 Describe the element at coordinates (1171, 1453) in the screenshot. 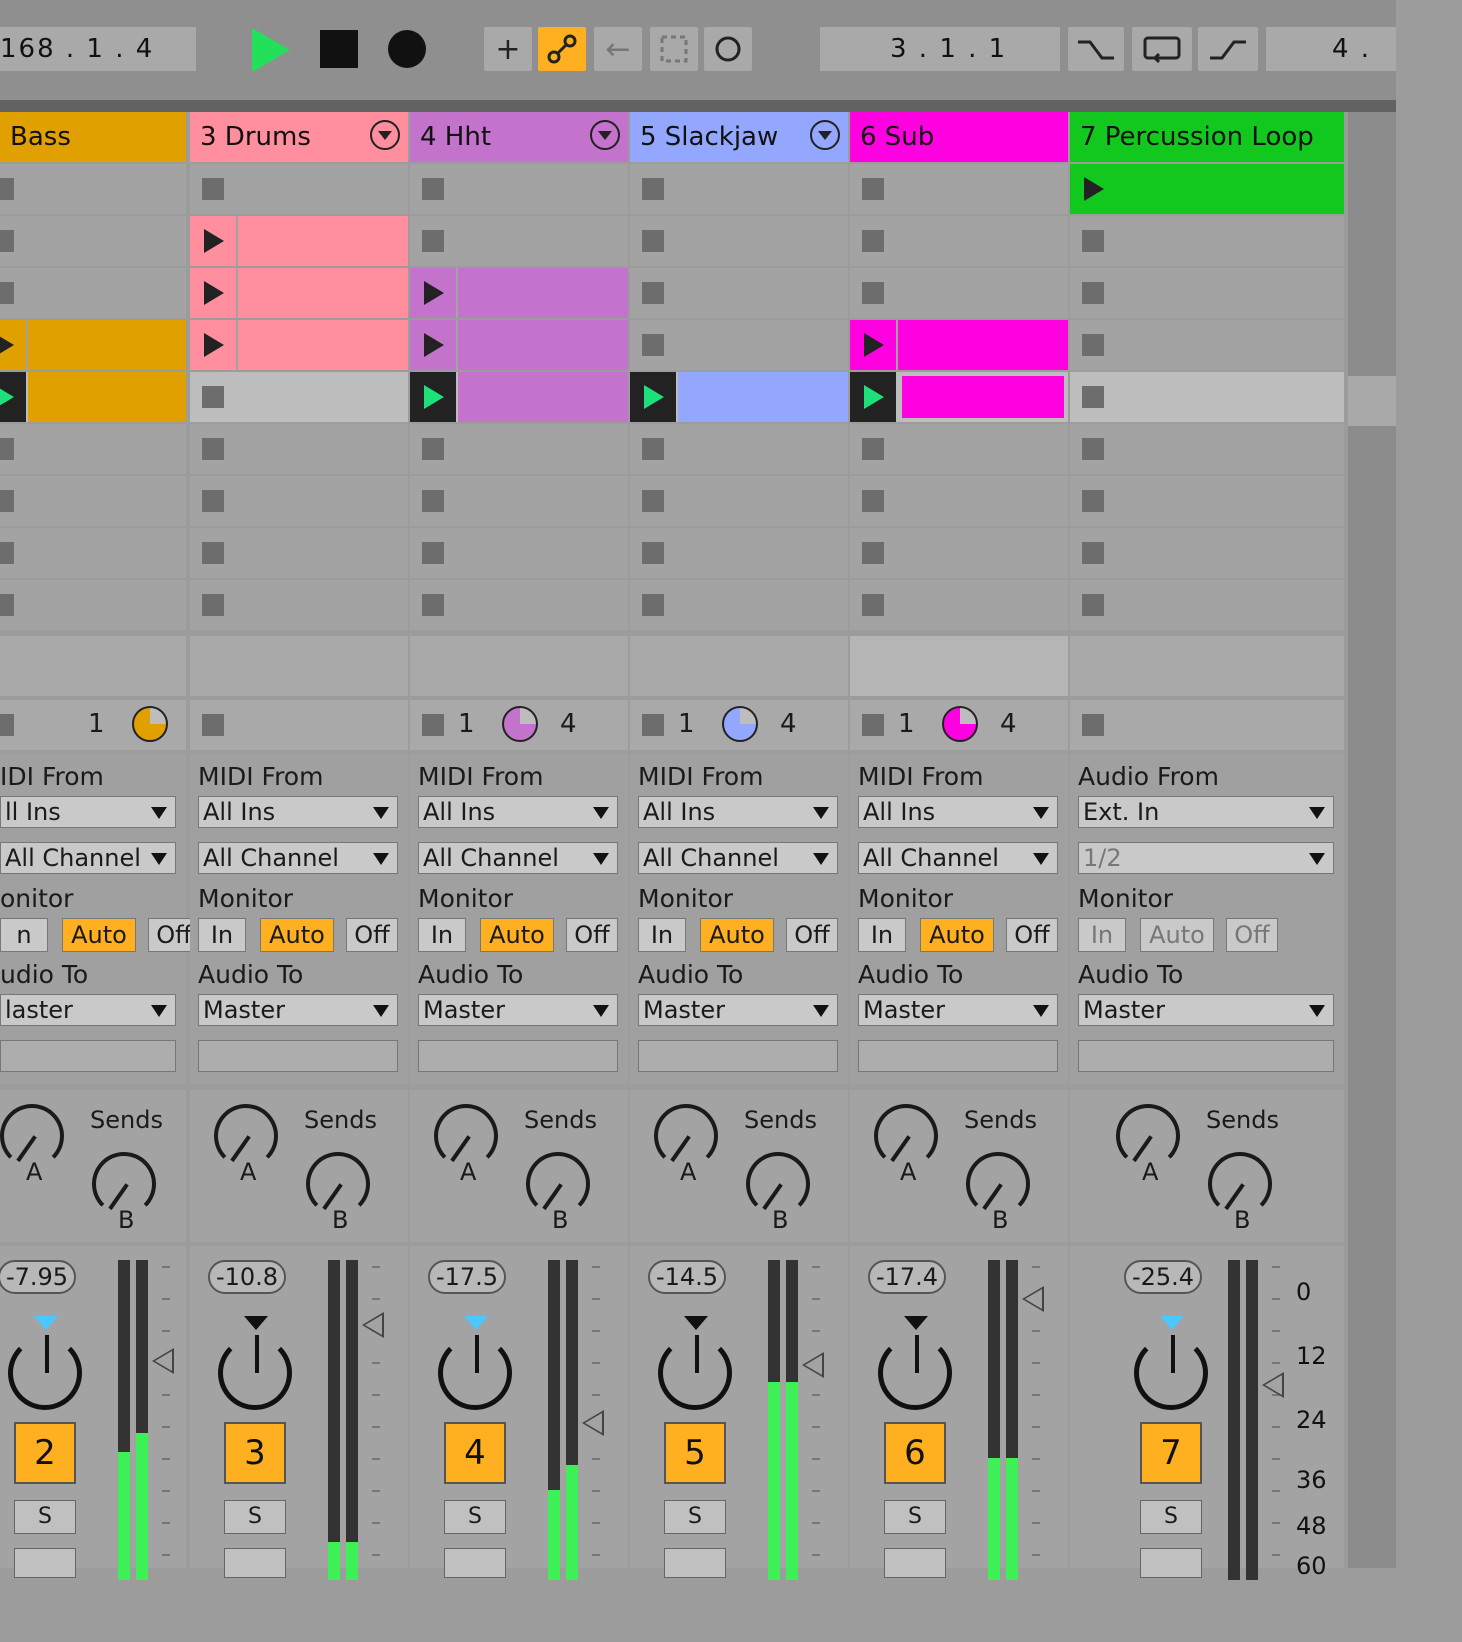

I see `track-activator-button: 7` at that location.